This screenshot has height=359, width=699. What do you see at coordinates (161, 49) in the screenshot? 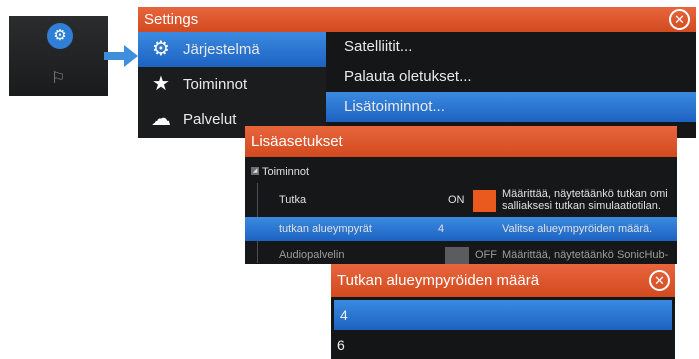
I see `gear-icon: ⚙` at bounding box center [161, 49].